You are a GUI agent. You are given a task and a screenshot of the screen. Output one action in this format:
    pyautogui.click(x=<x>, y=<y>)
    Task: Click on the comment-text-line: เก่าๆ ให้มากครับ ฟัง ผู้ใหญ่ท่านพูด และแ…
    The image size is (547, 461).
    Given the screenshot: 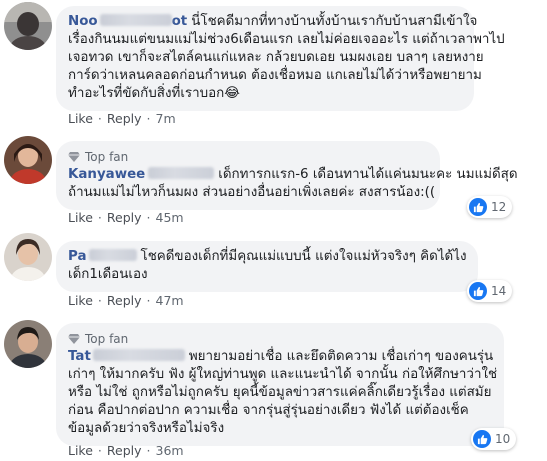 What is the action you would take?
    pyautogui.click(x=283, y=374)
    